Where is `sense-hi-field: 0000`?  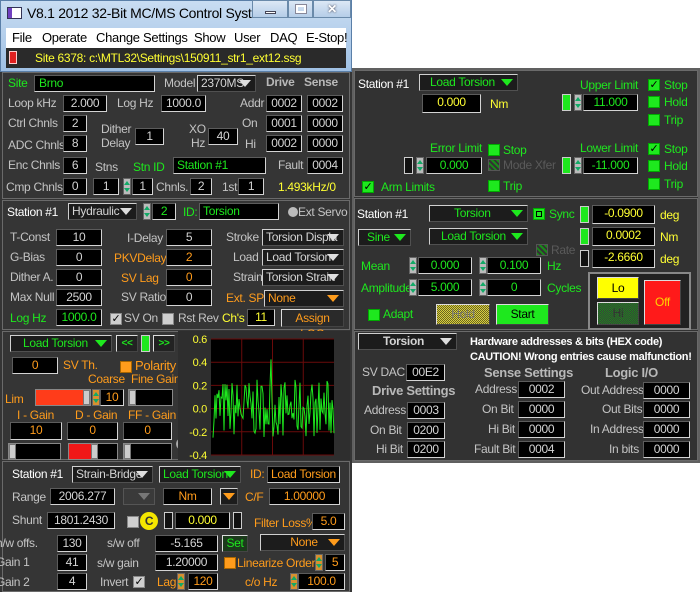 sense-hi-field: 0000 is located at coordinates (325, 143).